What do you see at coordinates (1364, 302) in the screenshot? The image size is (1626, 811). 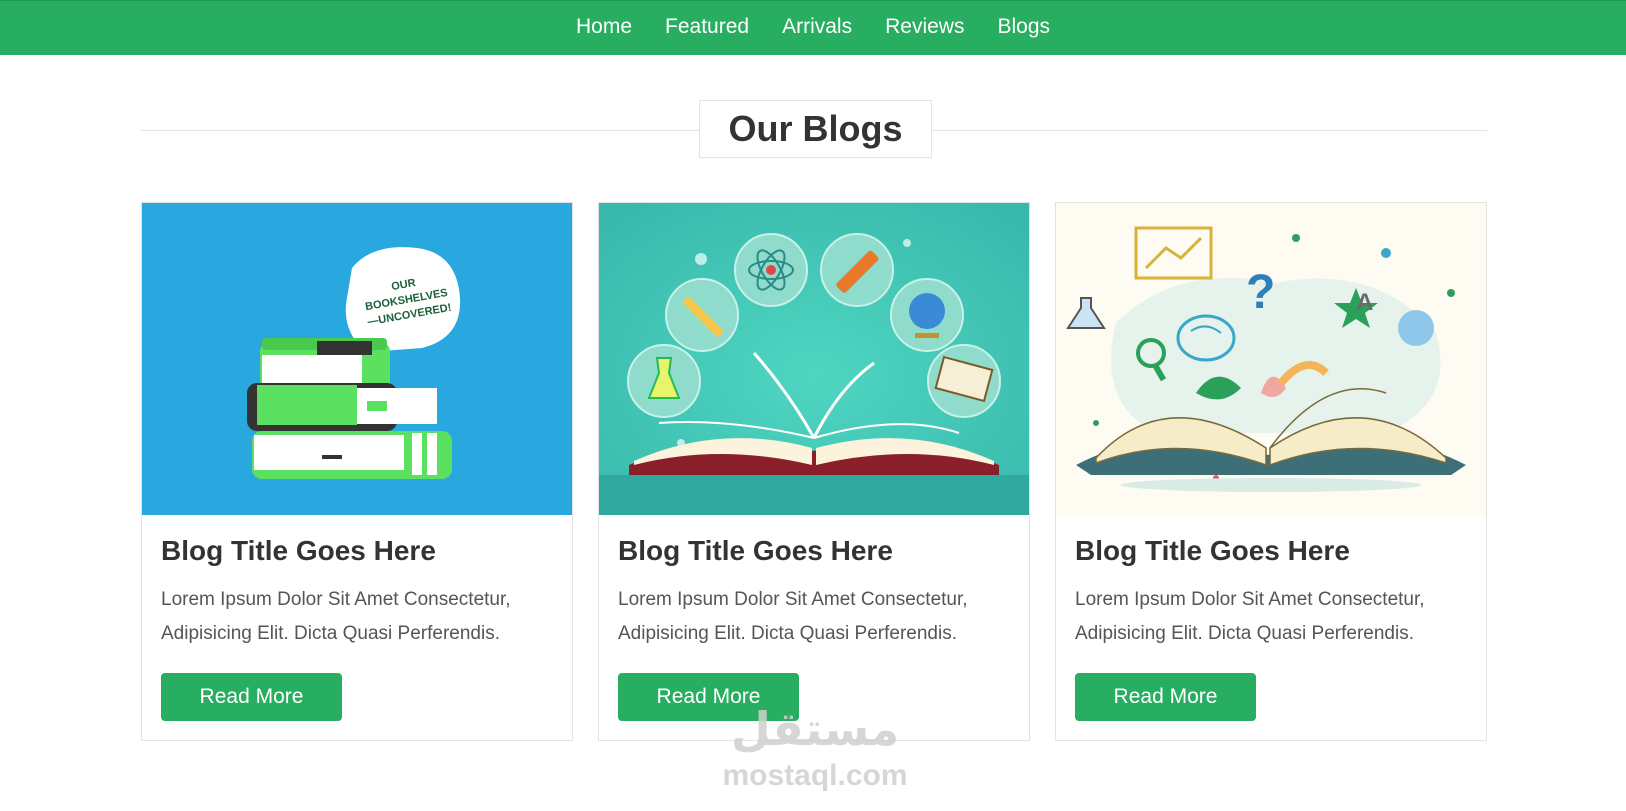 I see `svg-text: A` at bounding box center [1364, 302].